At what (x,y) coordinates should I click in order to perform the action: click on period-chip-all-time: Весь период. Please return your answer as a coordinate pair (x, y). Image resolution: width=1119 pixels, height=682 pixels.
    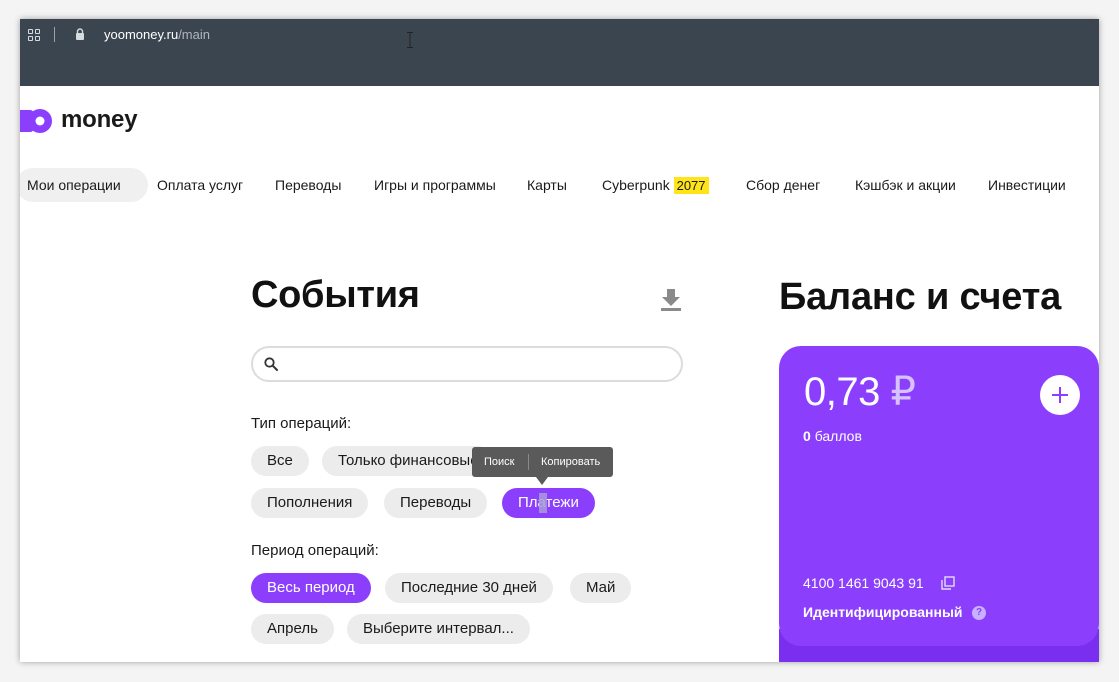
    Looking at the image, I should click on (311, 588).